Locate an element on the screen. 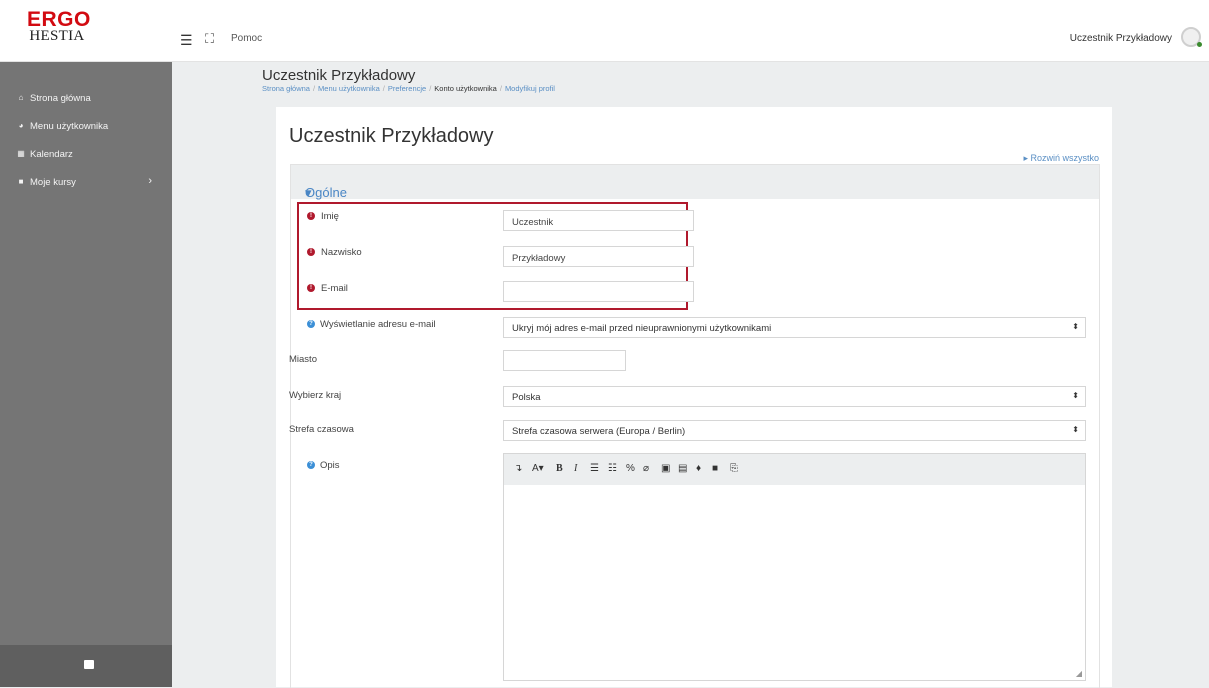  calendar-icon: ▦ is located at coordinates (21, 153).